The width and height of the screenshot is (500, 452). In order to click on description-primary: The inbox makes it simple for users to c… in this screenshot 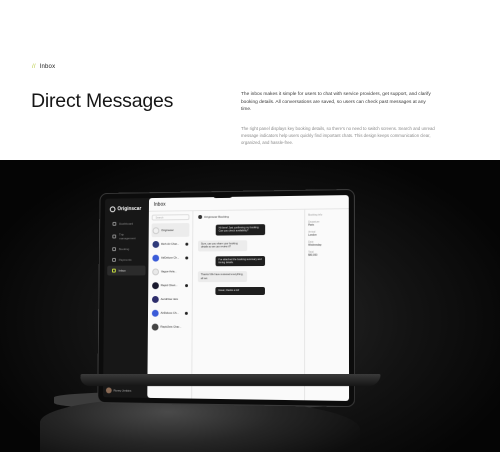, I will do `click(336, 102)`.